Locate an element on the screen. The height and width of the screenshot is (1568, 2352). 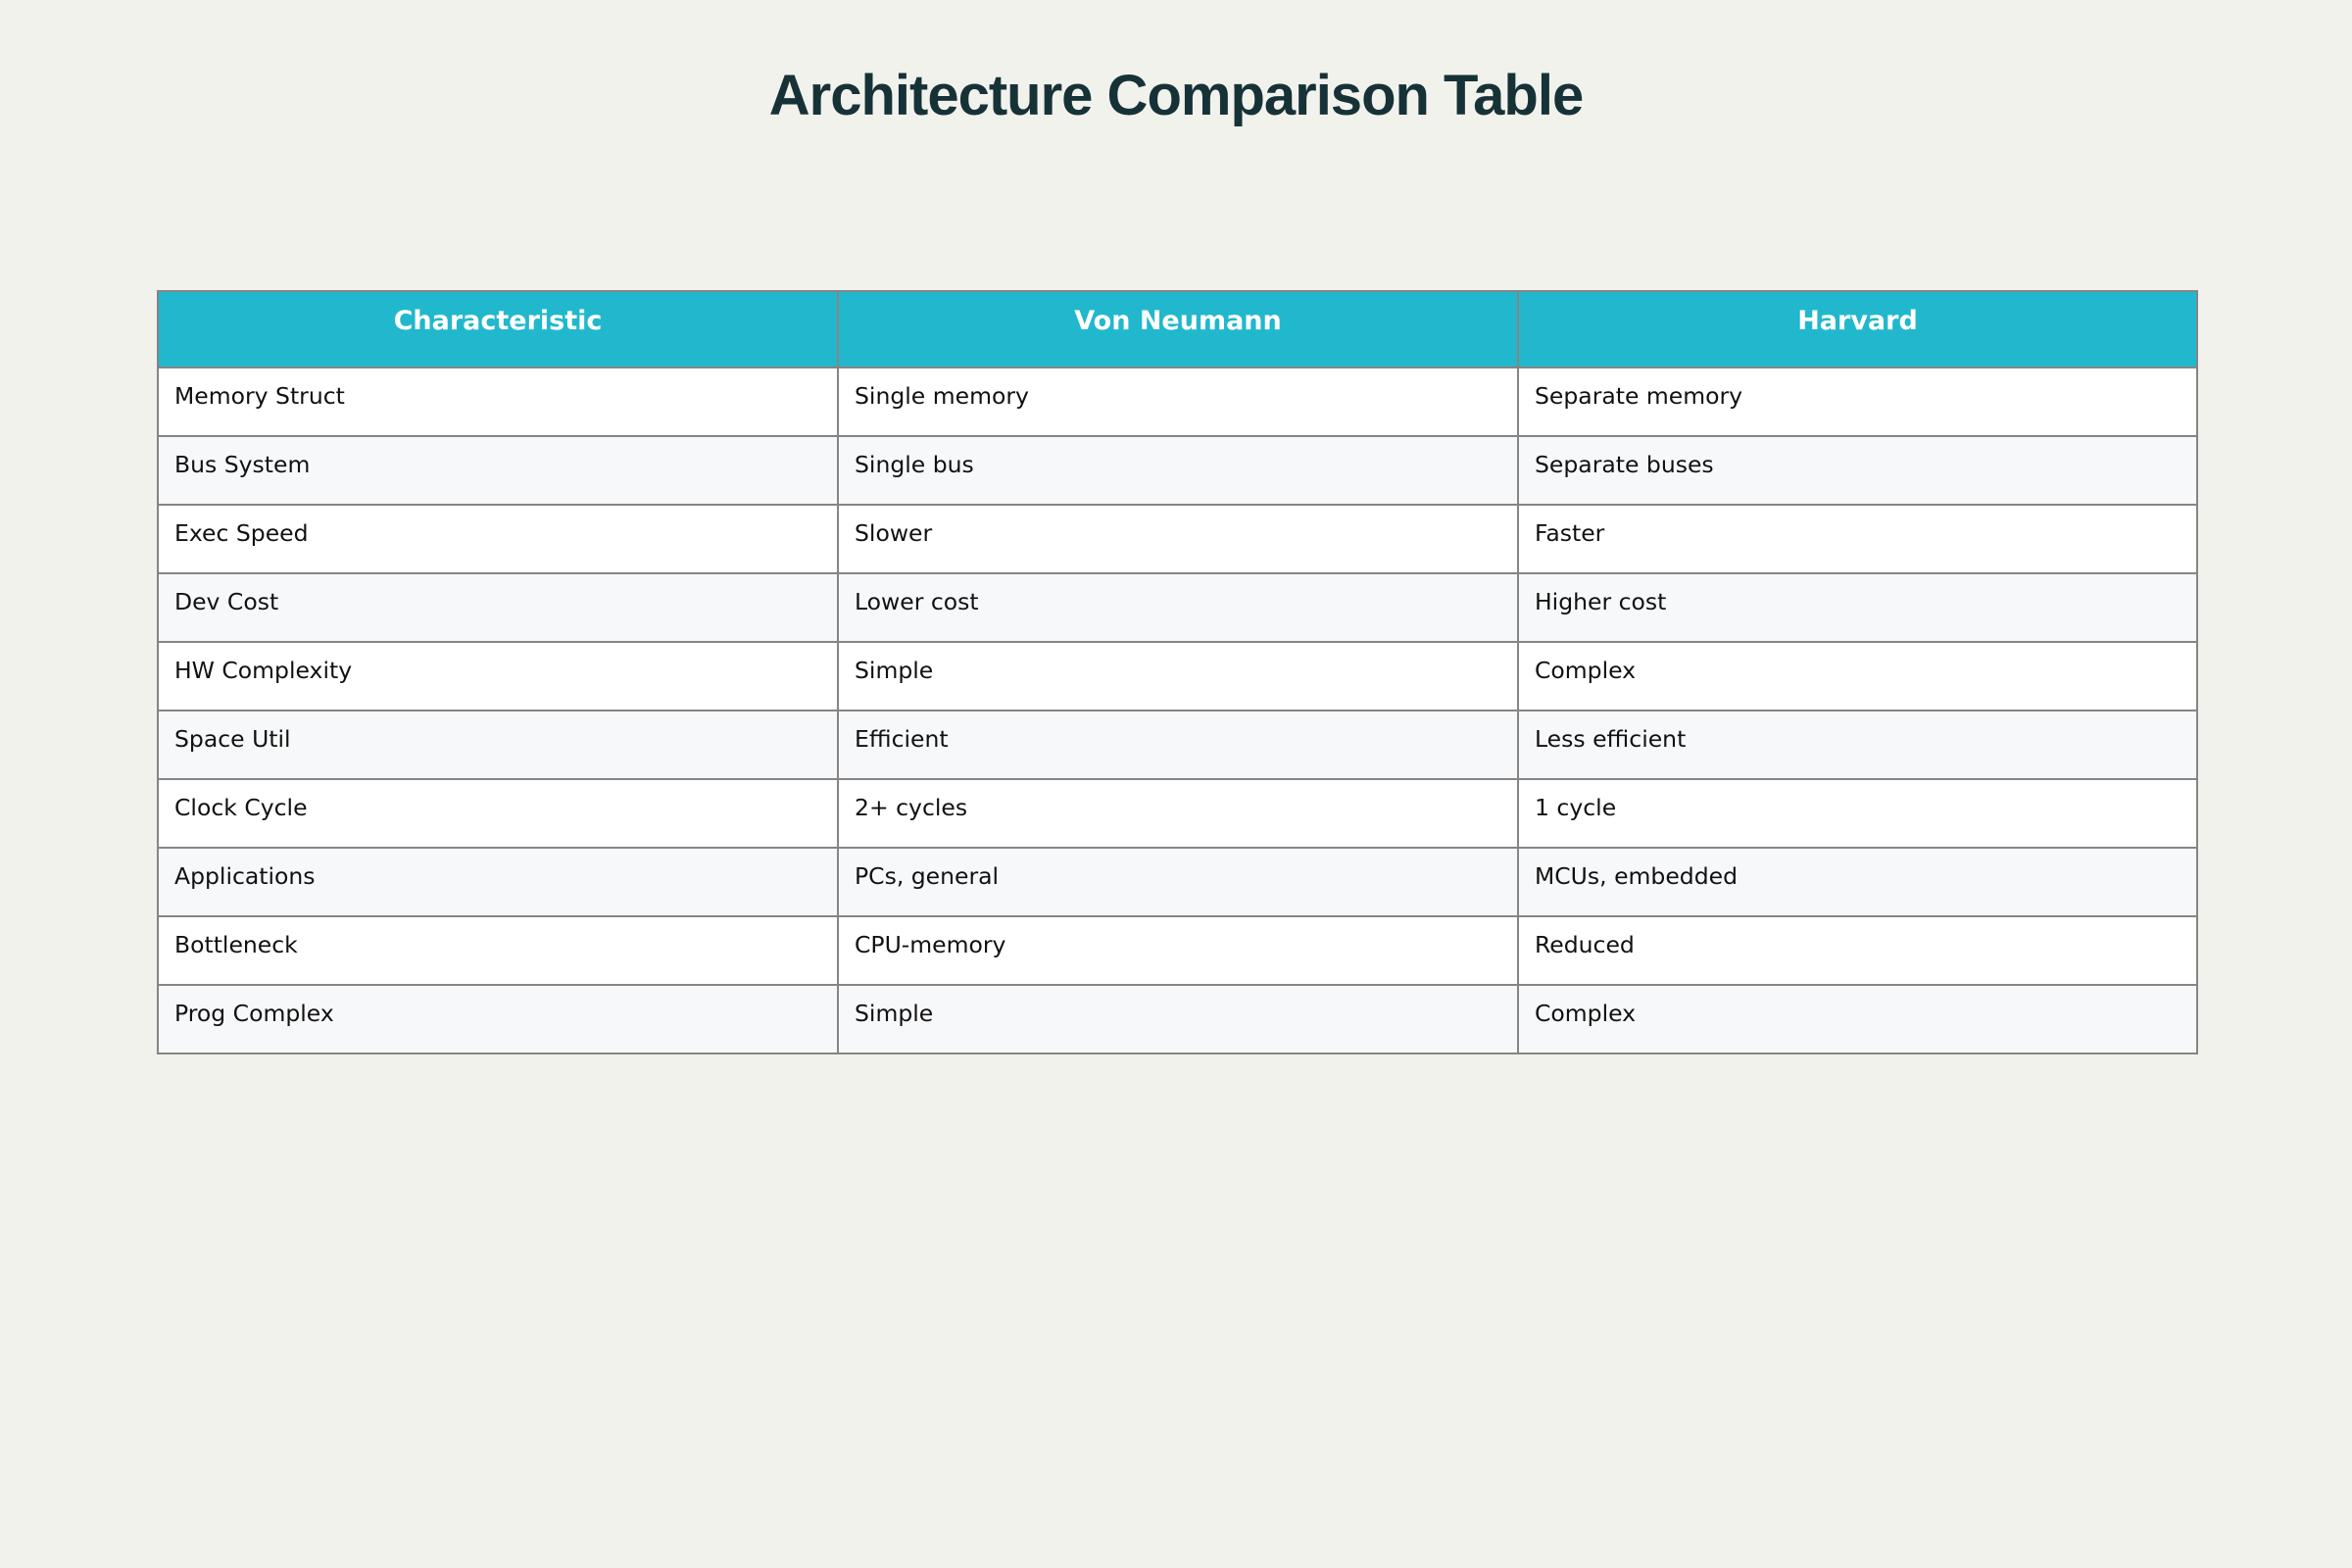
table-cell: Prog Complex is located at coordinates (498, 1019).